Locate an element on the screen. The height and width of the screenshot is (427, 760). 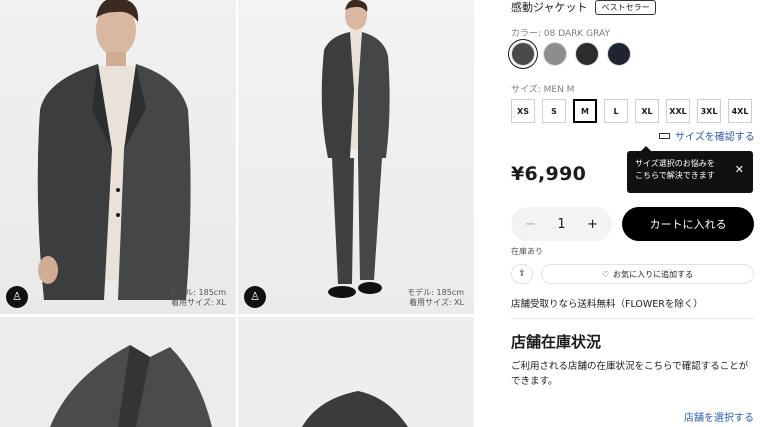
heart-icon: ♡ is located at coordinates (605, 274).